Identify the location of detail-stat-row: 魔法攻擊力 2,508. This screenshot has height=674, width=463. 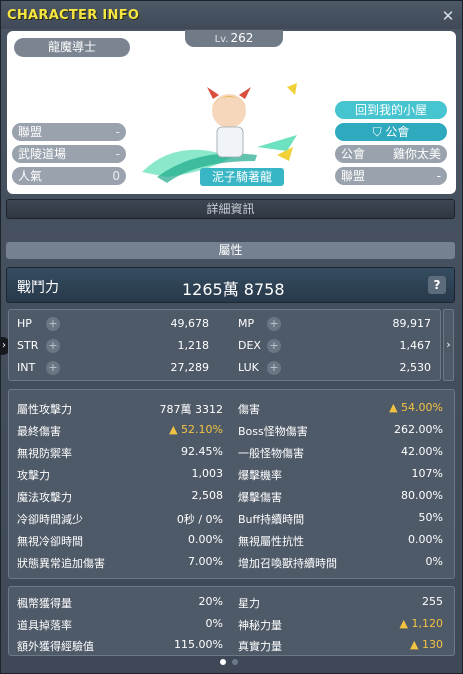
(120, 495).